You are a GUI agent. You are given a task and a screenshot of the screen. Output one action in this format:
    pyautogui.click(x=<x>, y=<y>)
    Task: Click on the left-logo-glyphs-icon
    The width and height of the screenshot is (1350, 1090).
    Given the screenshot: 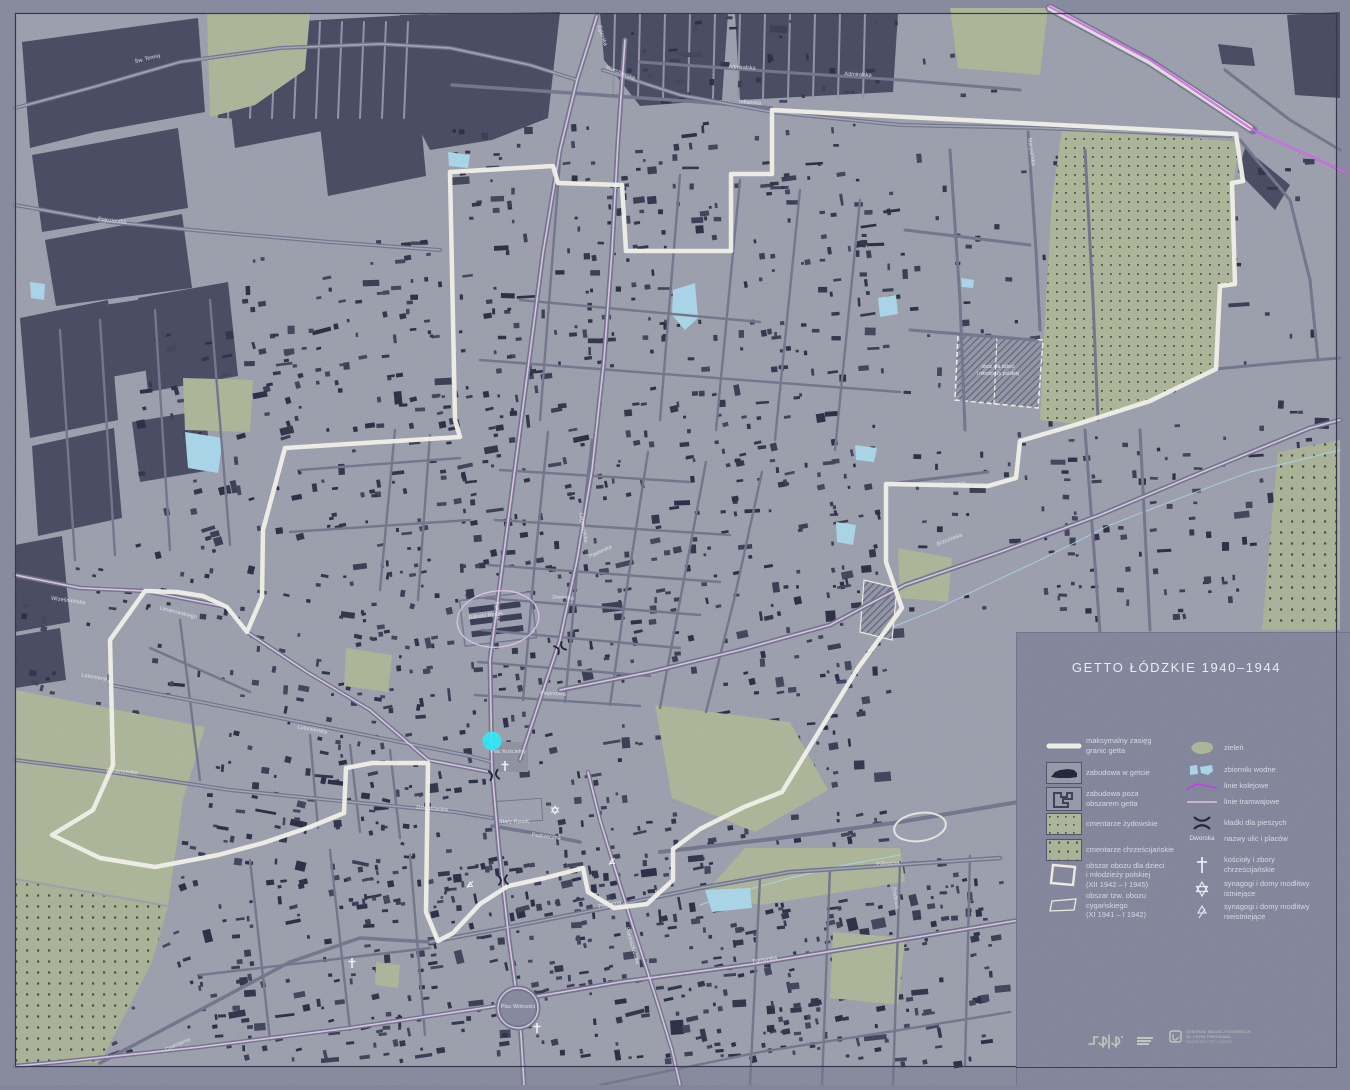 What is the action you would take?
    pyautogui.click(x=1105, y=1041)
    